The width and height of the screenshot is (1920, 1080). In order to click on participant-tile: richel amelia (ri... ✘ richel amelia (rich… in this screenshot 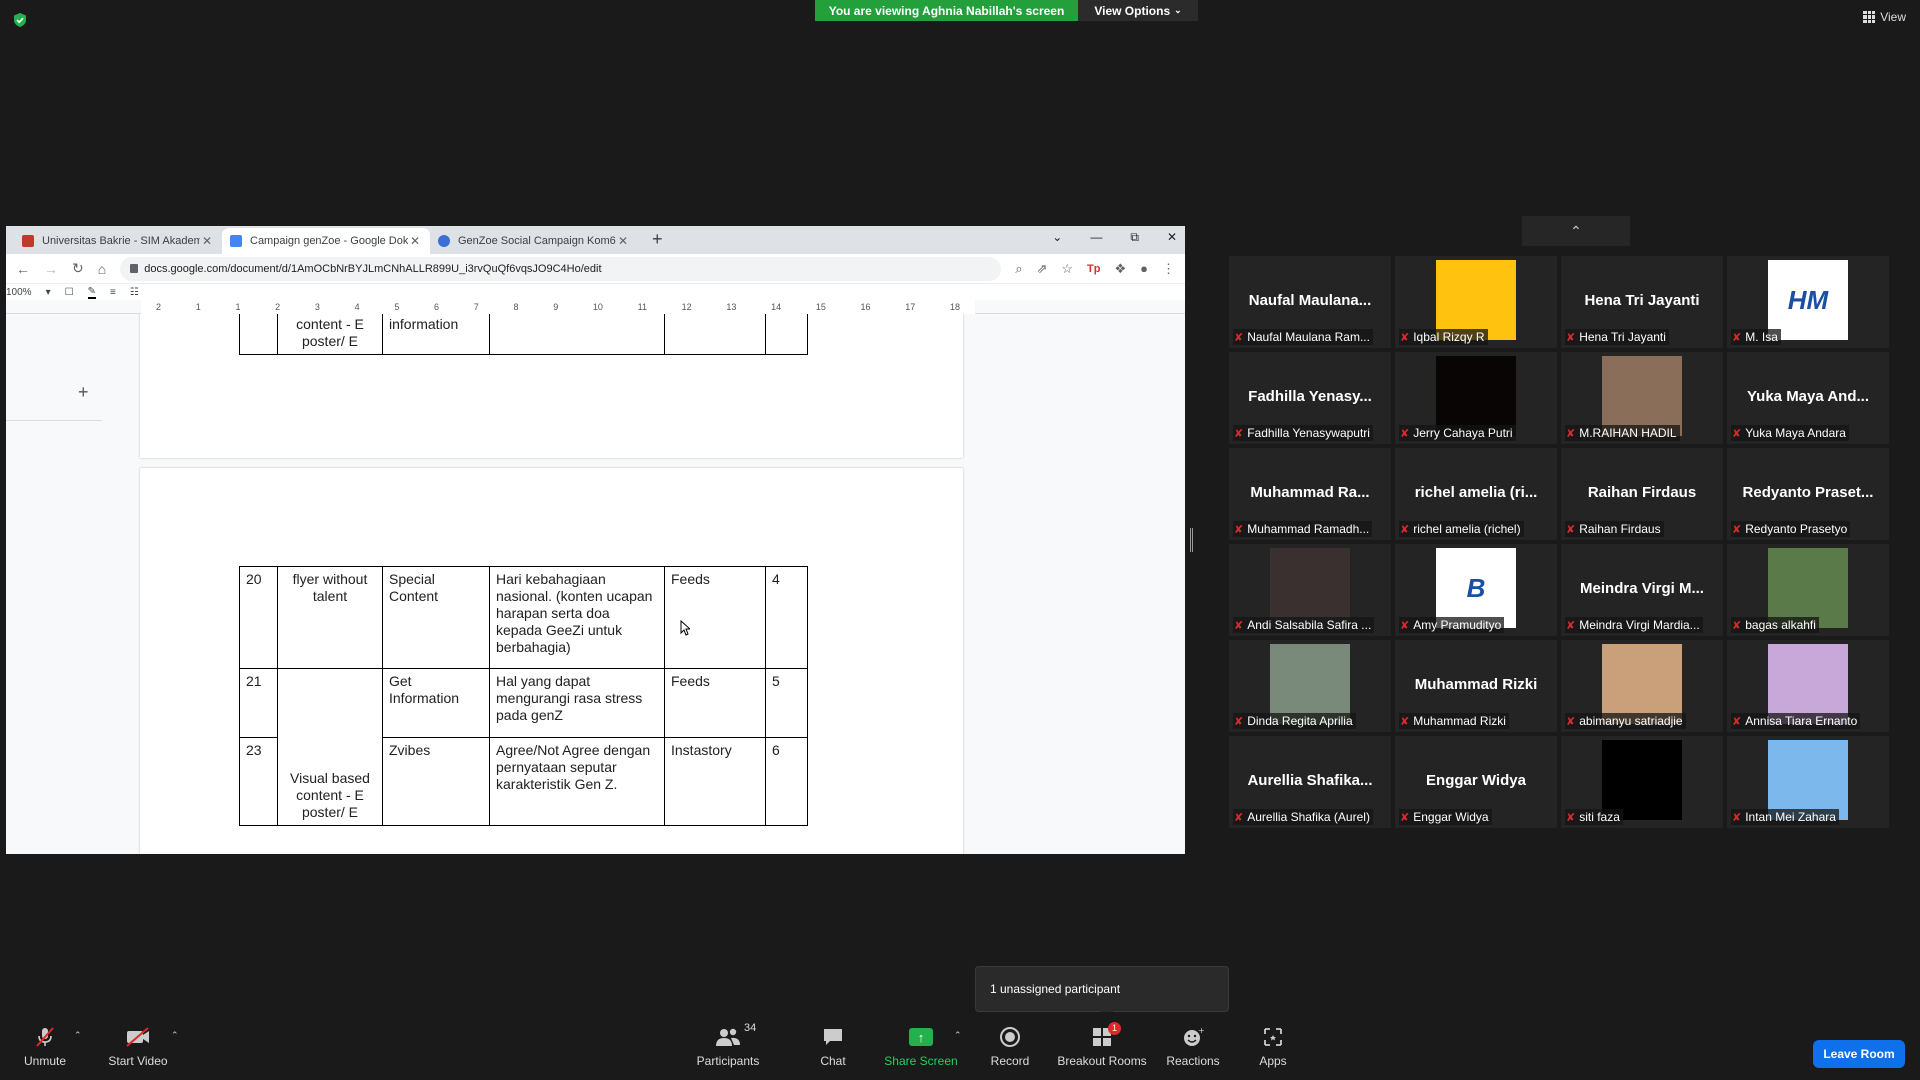, I will do `click(1476, 494)`.